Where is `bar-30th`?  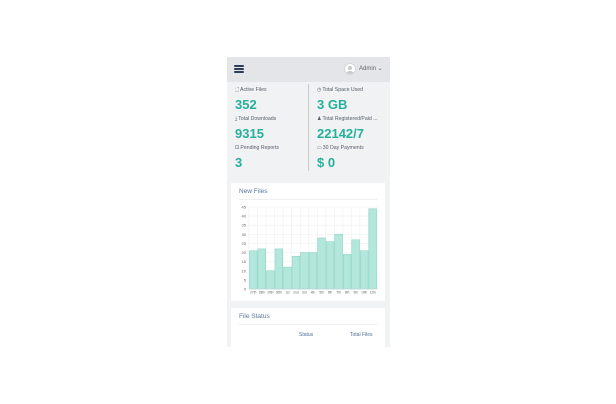 bar-30th is located at coordinates (278, 269).